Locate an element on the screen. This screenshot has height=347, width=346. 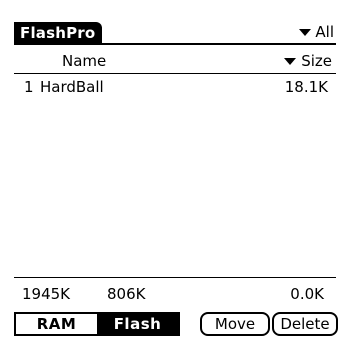
category-label: All is located at coordinates (324, 32).